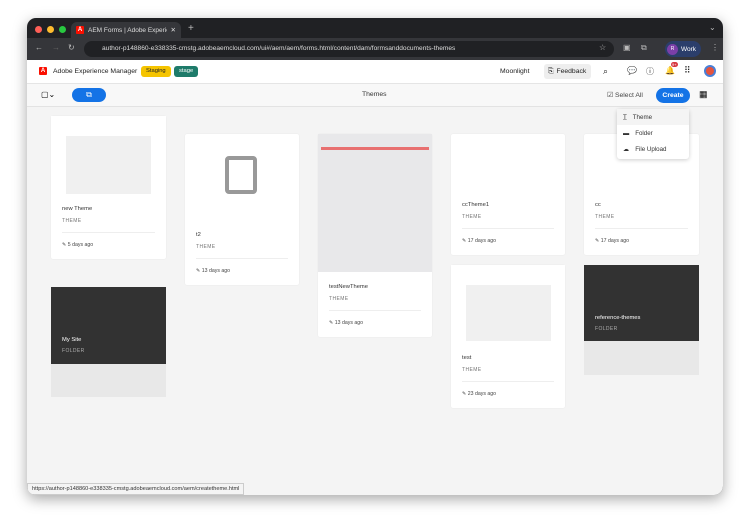 This screenshot has height=530, width=750. I want to click on folder-reference-themes: reference-themes FOLDER, so click(641, 320).